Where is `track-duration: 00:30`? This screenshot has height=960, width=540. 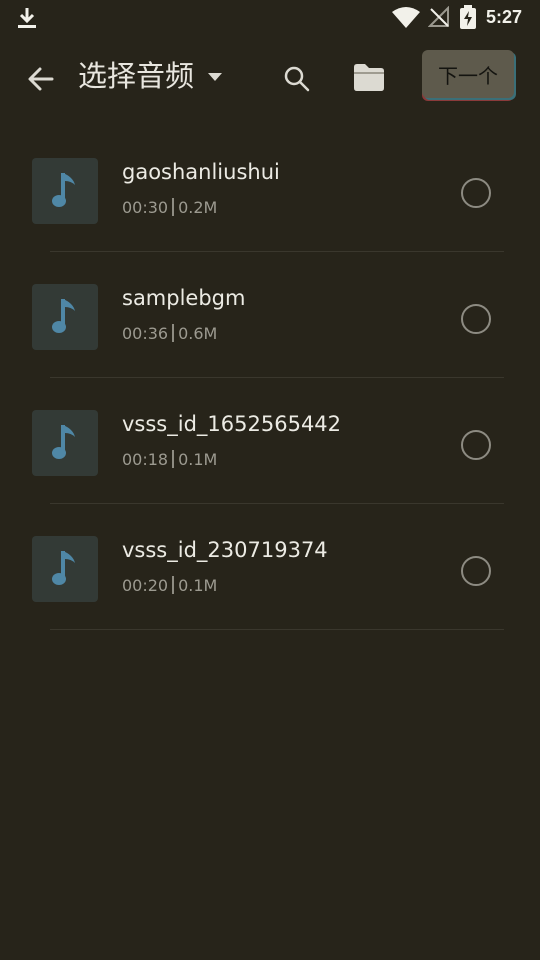 track-duration: 00:30 is located at coordinates (145, 207).